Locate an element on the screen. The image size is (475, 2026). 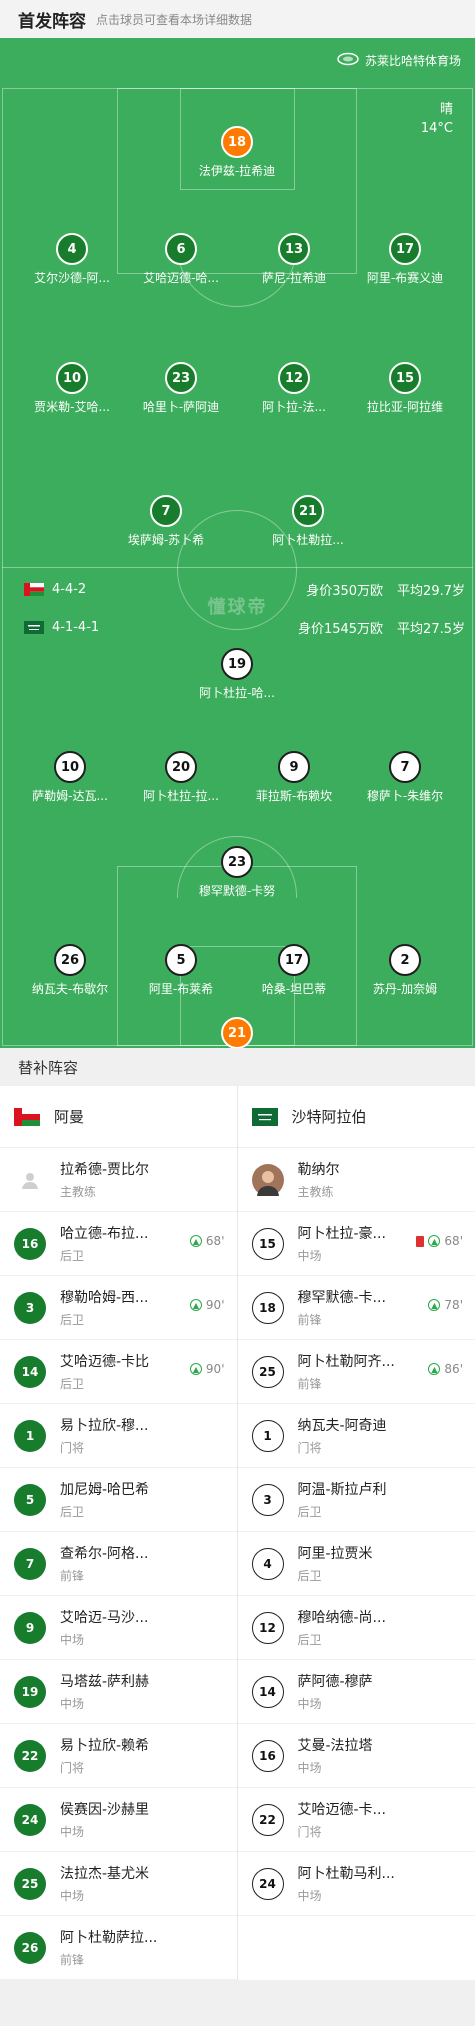
home-coach-role: 主教练 is located at coordinates (78, 1192).